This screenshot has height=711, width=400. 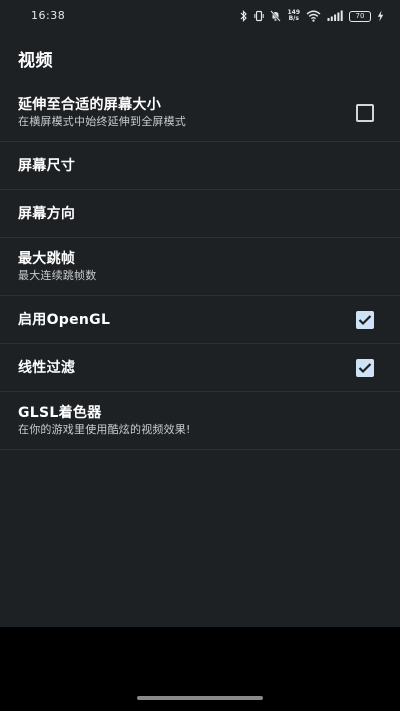 What do you see at coordinates (365, 112) in the screenshot?
I see `stretch-checkbox` at bounding box center [365, 112].